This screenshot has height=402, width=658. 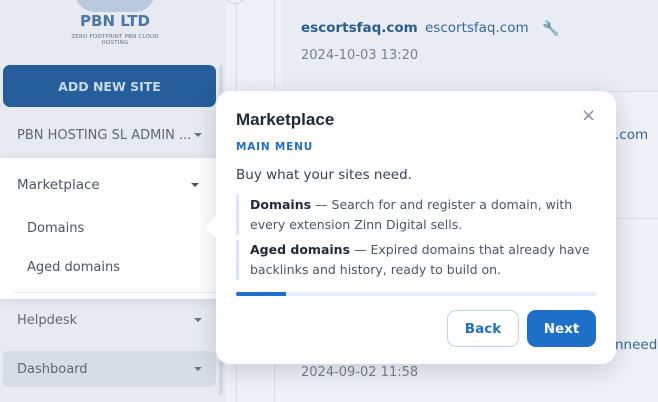 I want to click on sidebar-item-label: Helpdesk, so click(x=47, y=320).